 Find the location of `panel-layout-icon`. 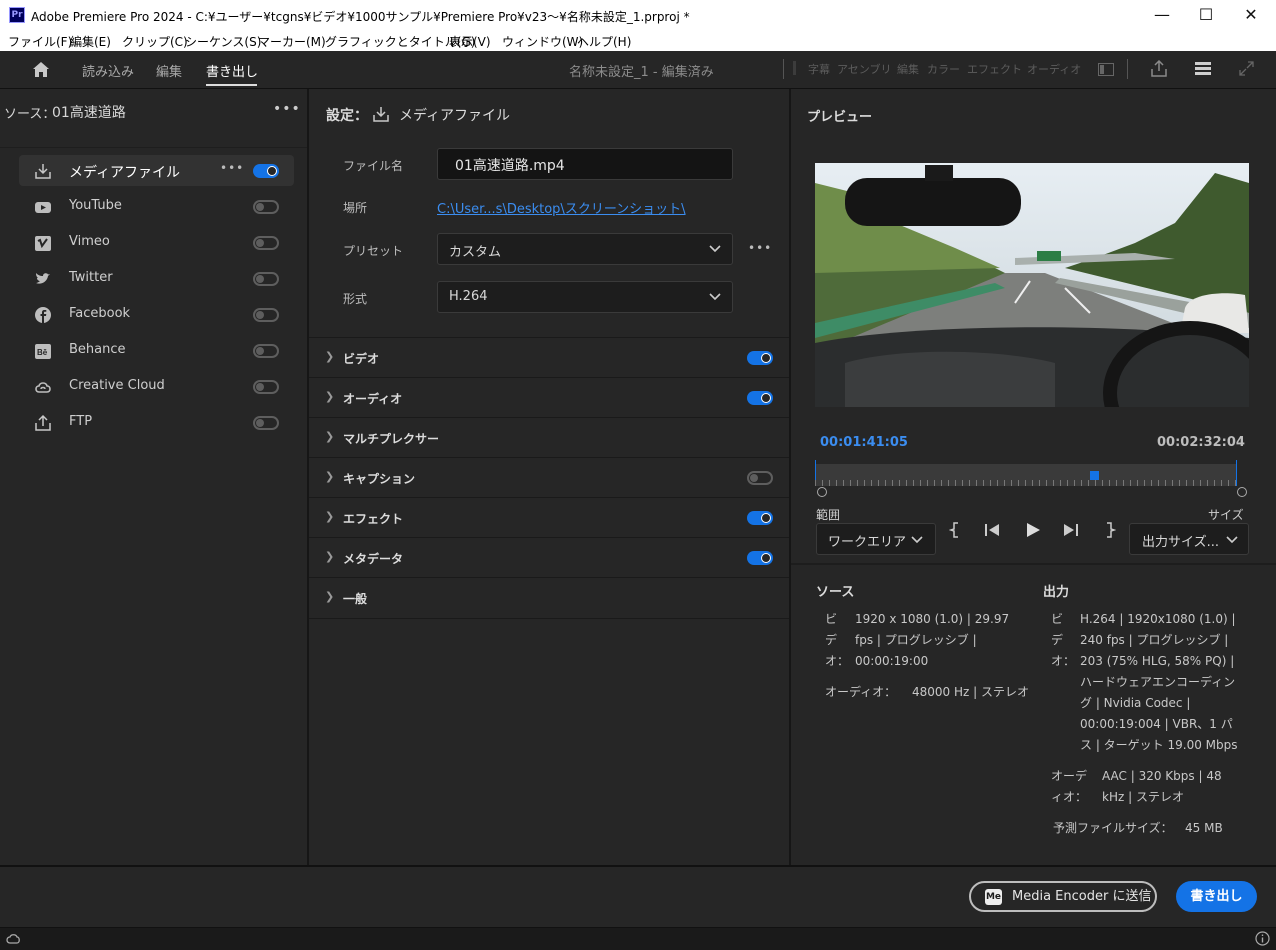

panel-layout-icon is located at coordinates (1106, 69).